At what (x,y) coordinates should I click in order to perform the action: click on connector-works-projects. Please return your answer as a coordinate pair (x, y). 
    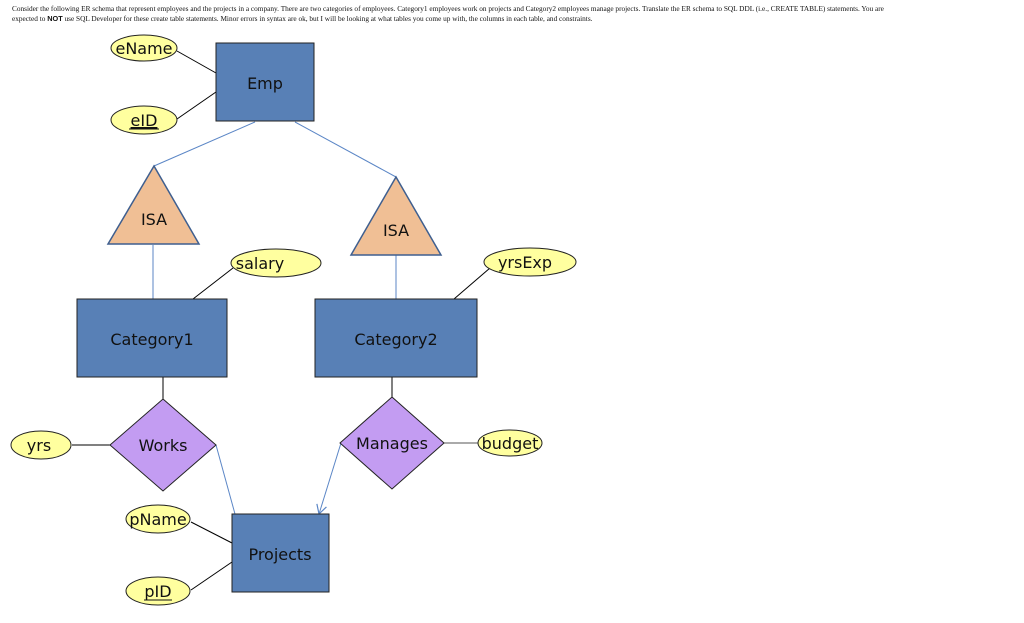
    Looking at the image, I should click on (225, 479).